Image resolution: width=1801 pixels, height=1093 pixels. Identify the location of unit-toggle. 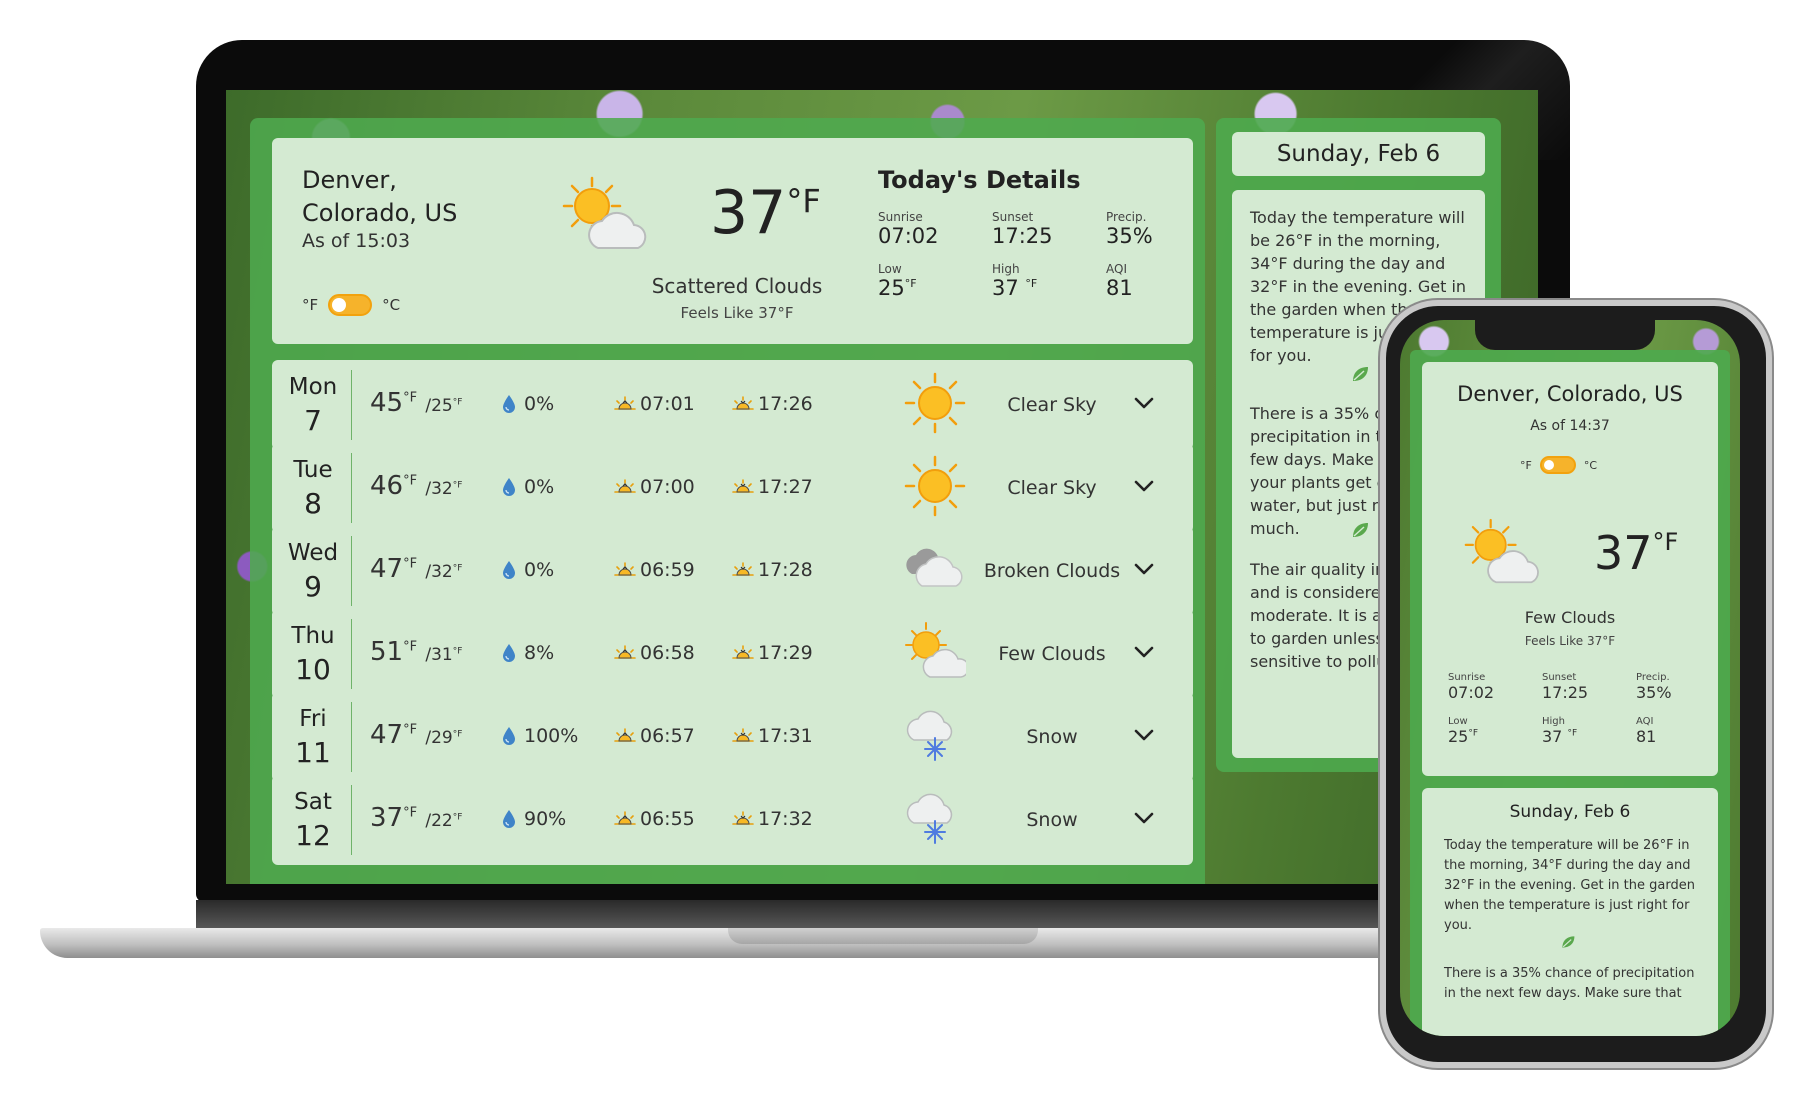
(350, 305).